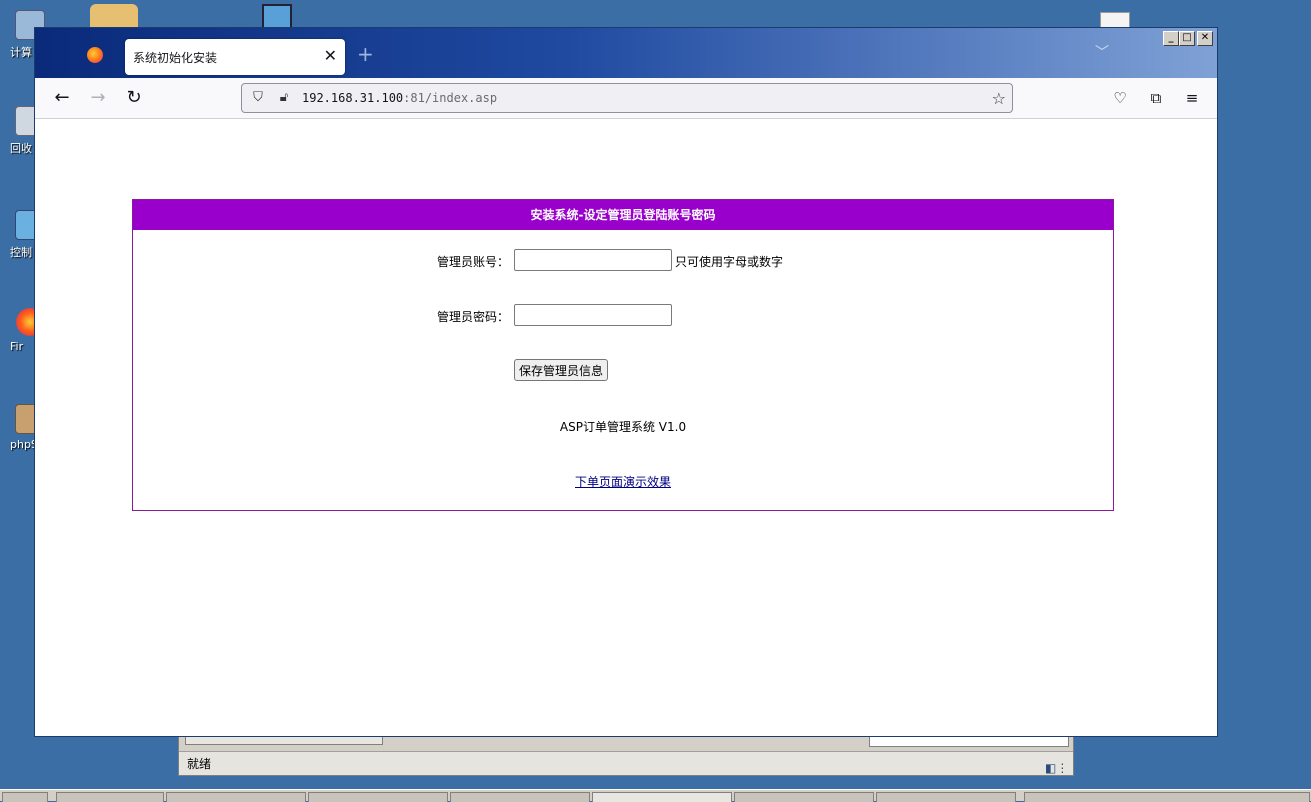 This screenshot has height=802, width=1311. Describe the element at coordinates (729, 262) in the screenshot. I see `account-hint: 只可使用字母或数字` at that location.